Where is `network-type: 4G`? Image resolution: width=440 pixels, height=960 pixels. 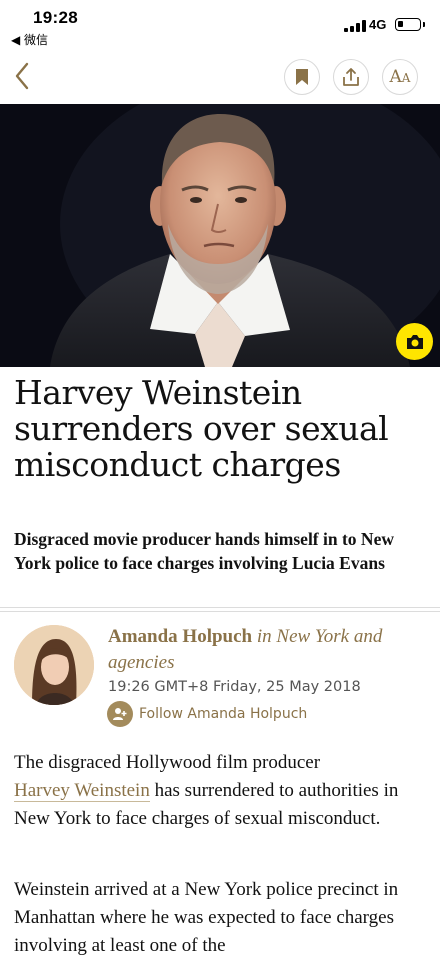 network-type: 4G is located at coordinates (378, 24).